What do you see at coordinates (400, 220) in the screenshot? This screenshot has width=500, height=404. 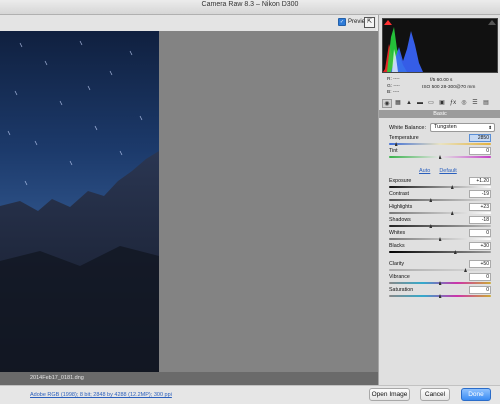 I see `slider-label: Shadows` at bounding box center [400, 220].